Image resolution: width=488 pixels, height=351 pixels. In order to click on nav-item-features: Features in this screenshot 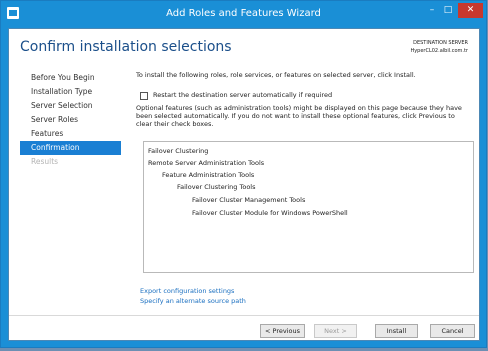, I will do `click(70, 134)`.